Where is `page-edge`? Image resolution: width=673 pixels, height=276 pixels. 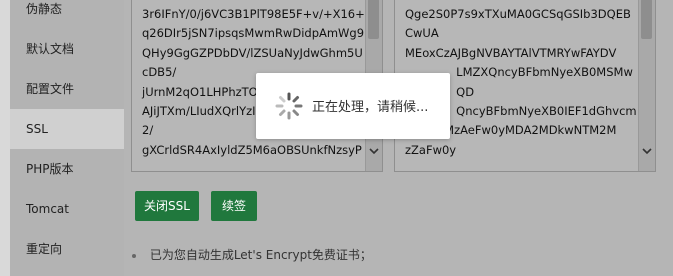 page-edge is located at coordinates (5, 138).